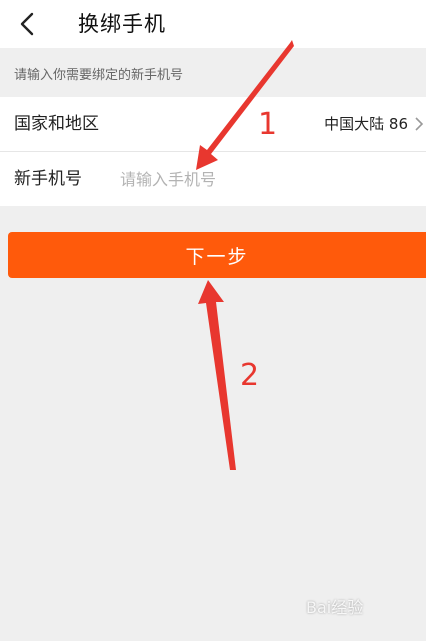 Image resolution: width=426 pixels, height=641 pixels. I want to click on region-label: 国家和地区, so click(56, 124).